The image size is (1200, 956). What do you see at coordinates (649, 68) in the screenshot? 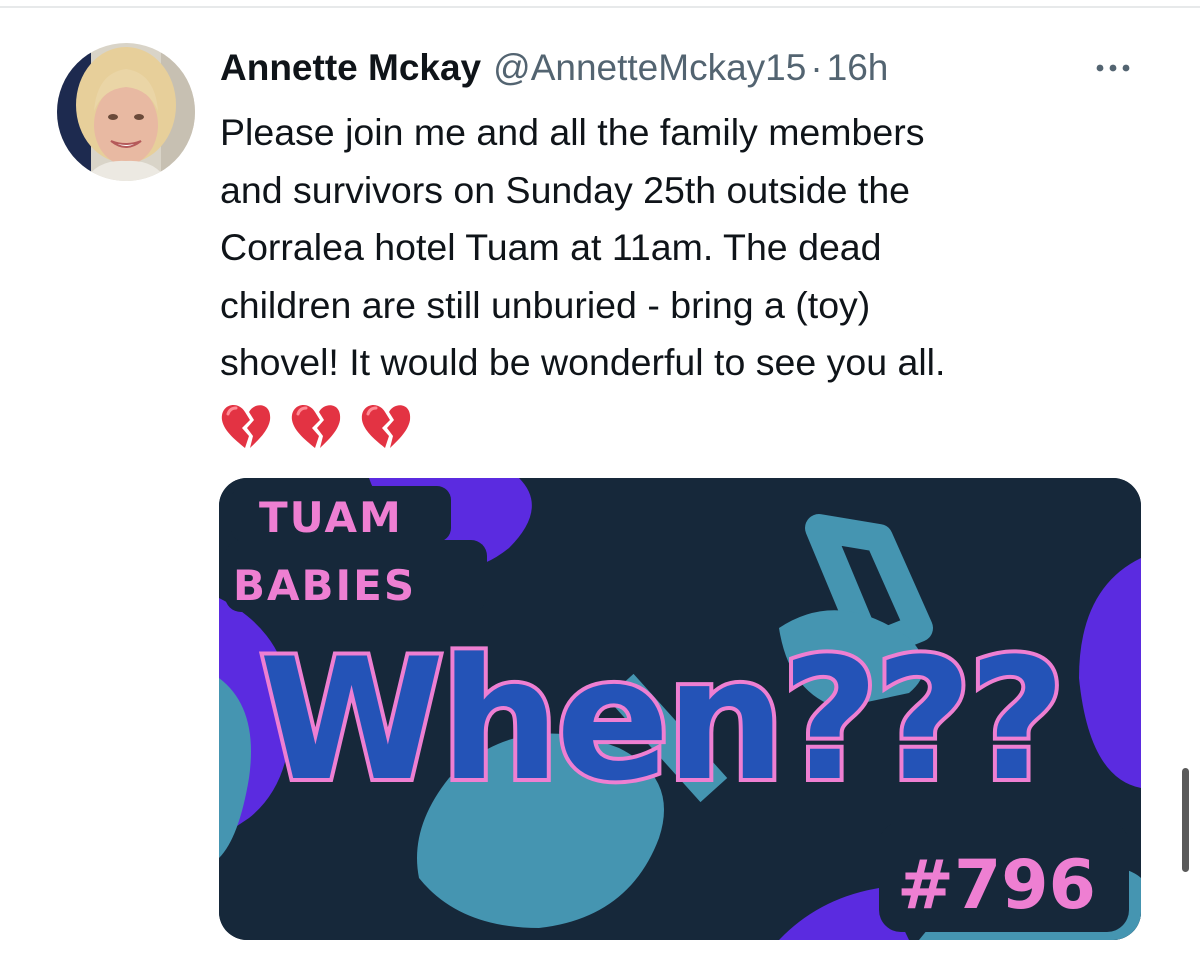
I see `author-handle: @AnnetteMckay15` at bounding box center [649, 68].